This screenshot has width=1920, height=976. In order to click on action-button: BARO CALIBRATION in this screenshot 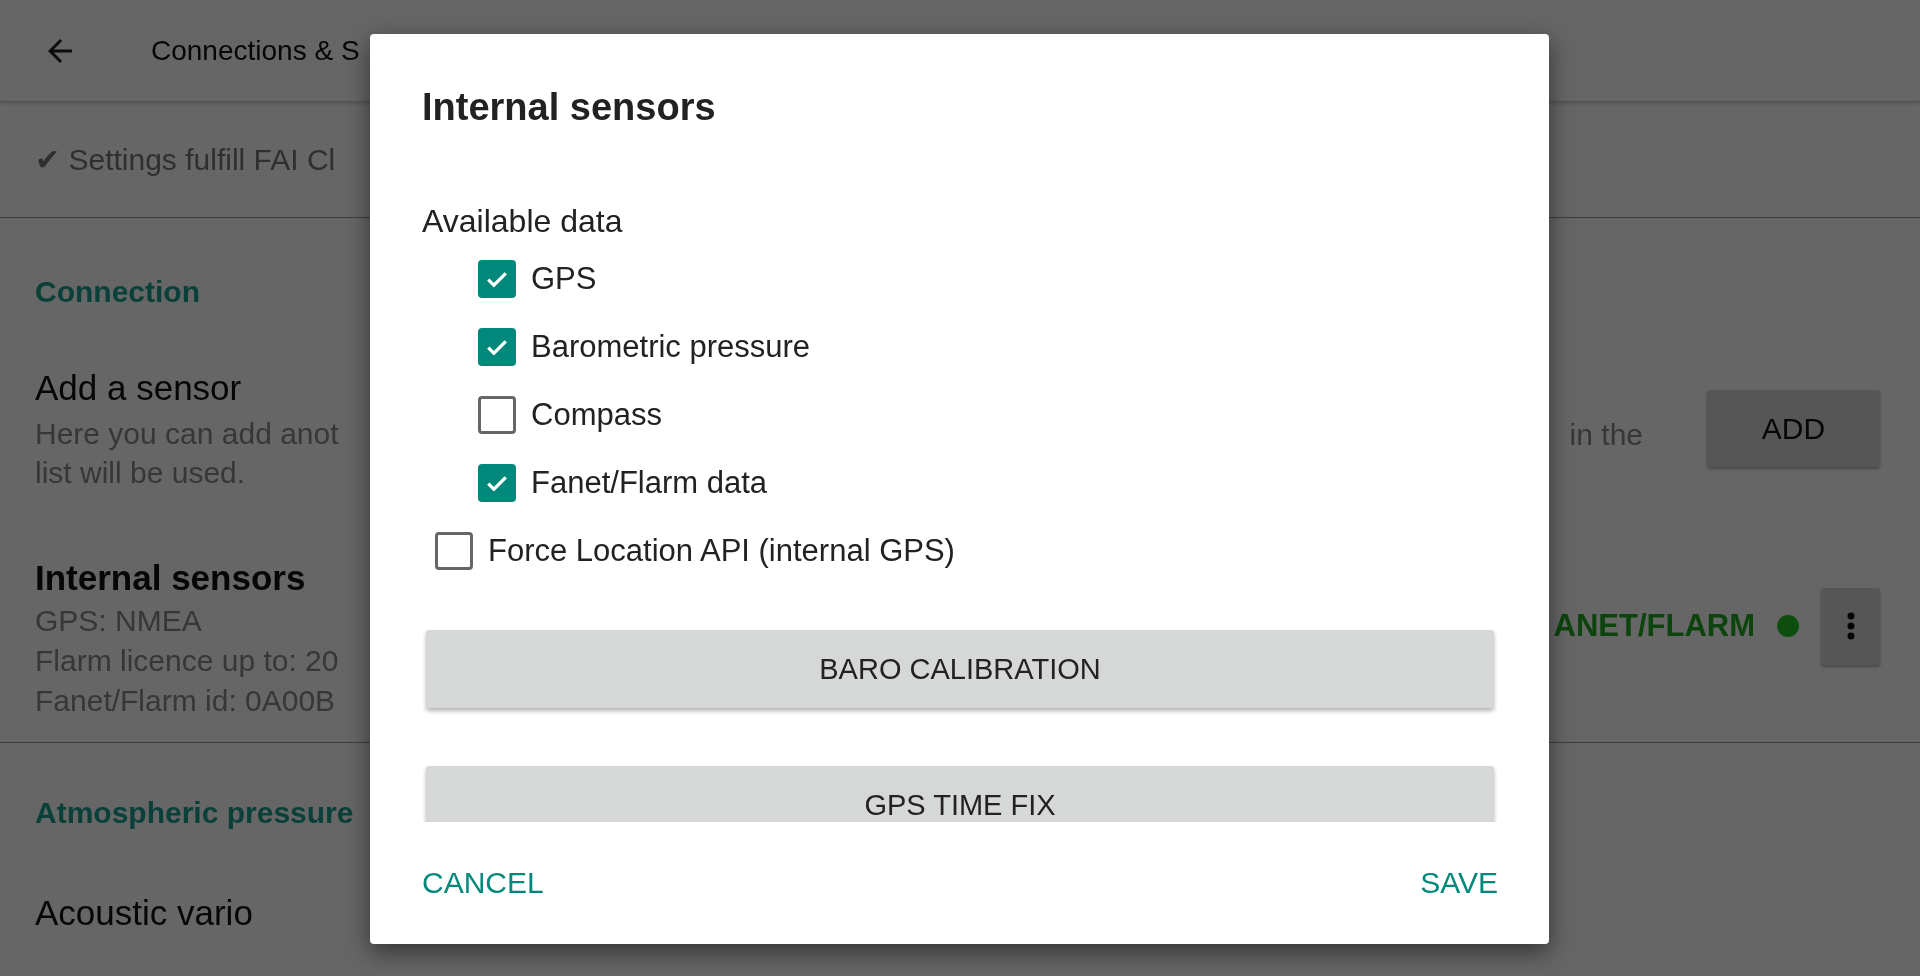, I will do `click(960, 669)`.